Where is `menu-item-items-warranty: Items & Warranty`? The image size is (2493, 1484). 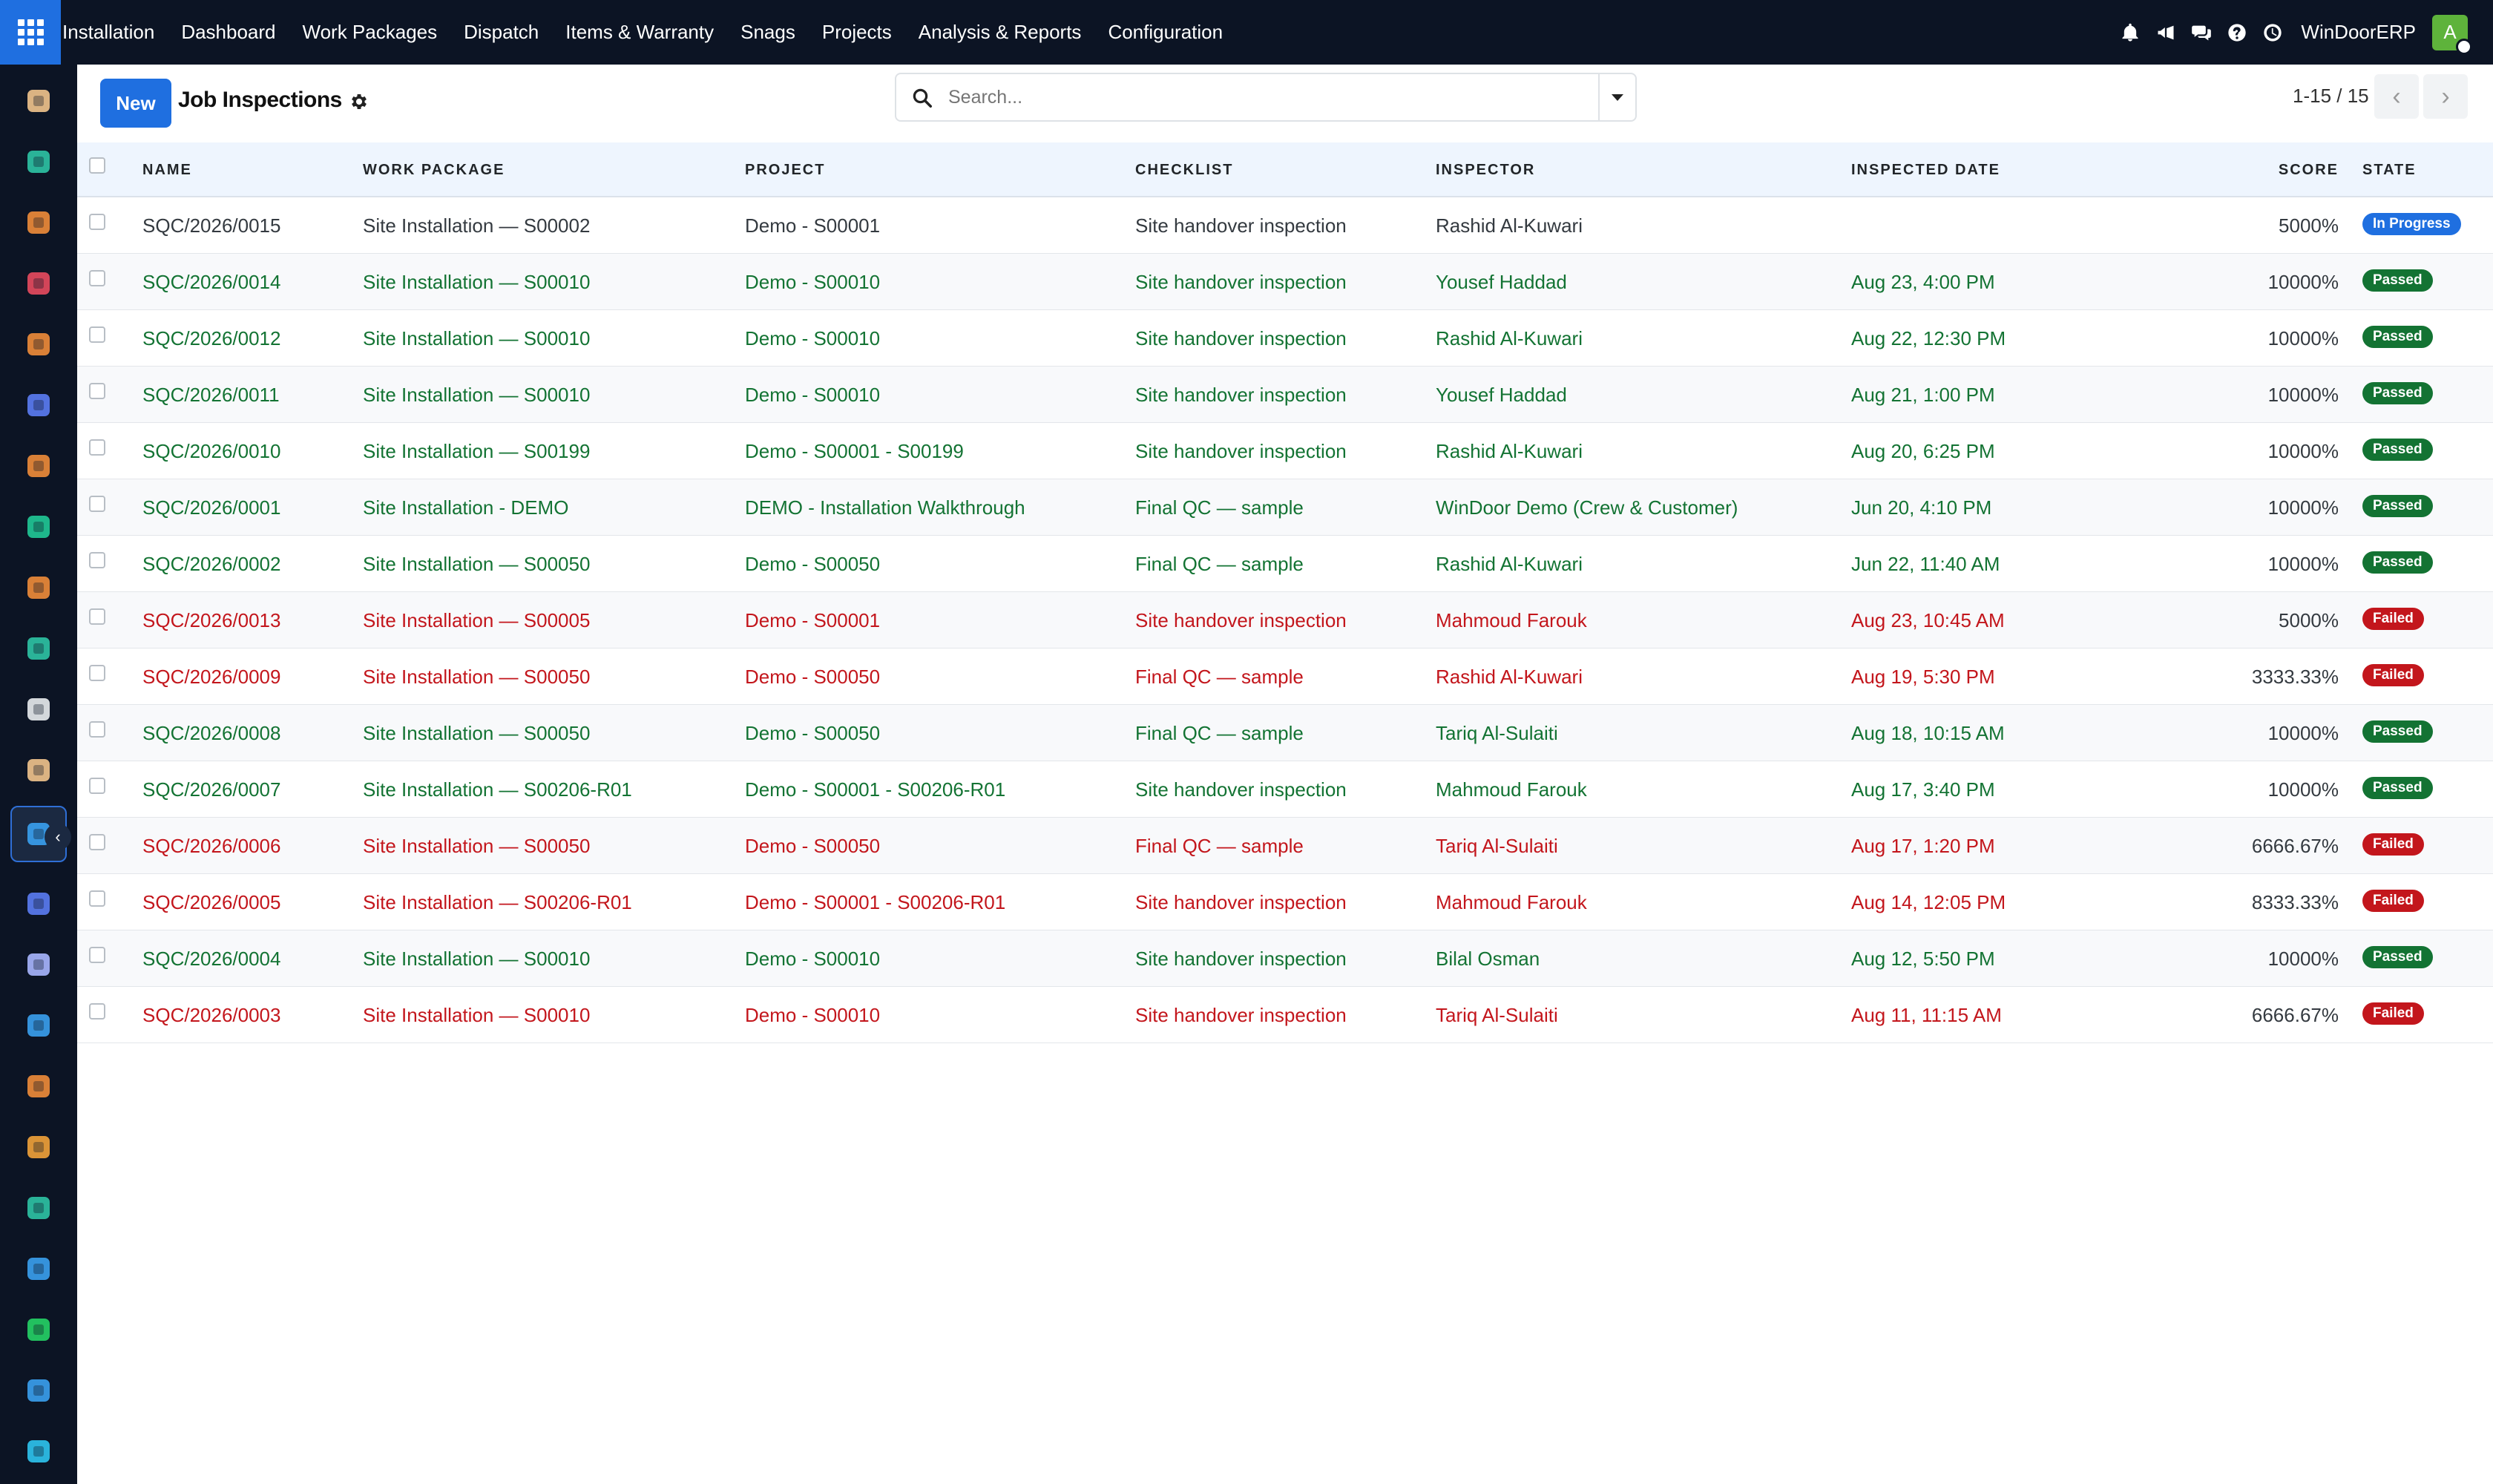 menu-item-items-warranty: Items & Warranty is located at coordinates (639, 32).